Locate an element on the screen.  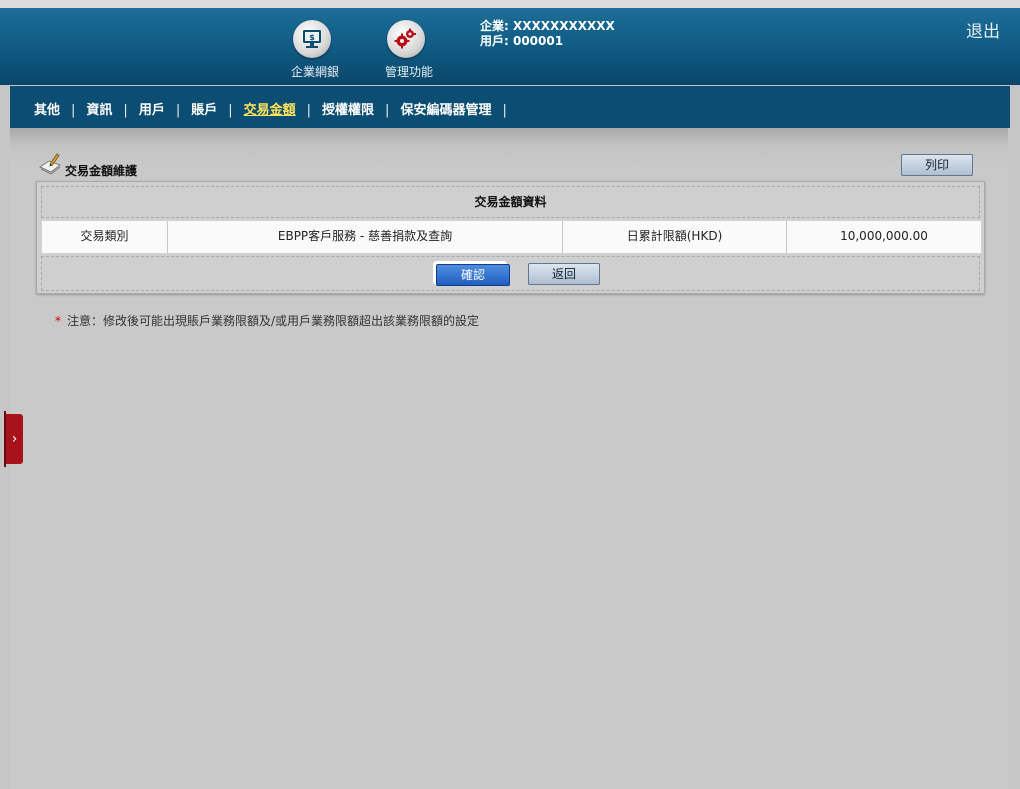
menu-item-info: 資訊 is located at coordinates (99, 110).